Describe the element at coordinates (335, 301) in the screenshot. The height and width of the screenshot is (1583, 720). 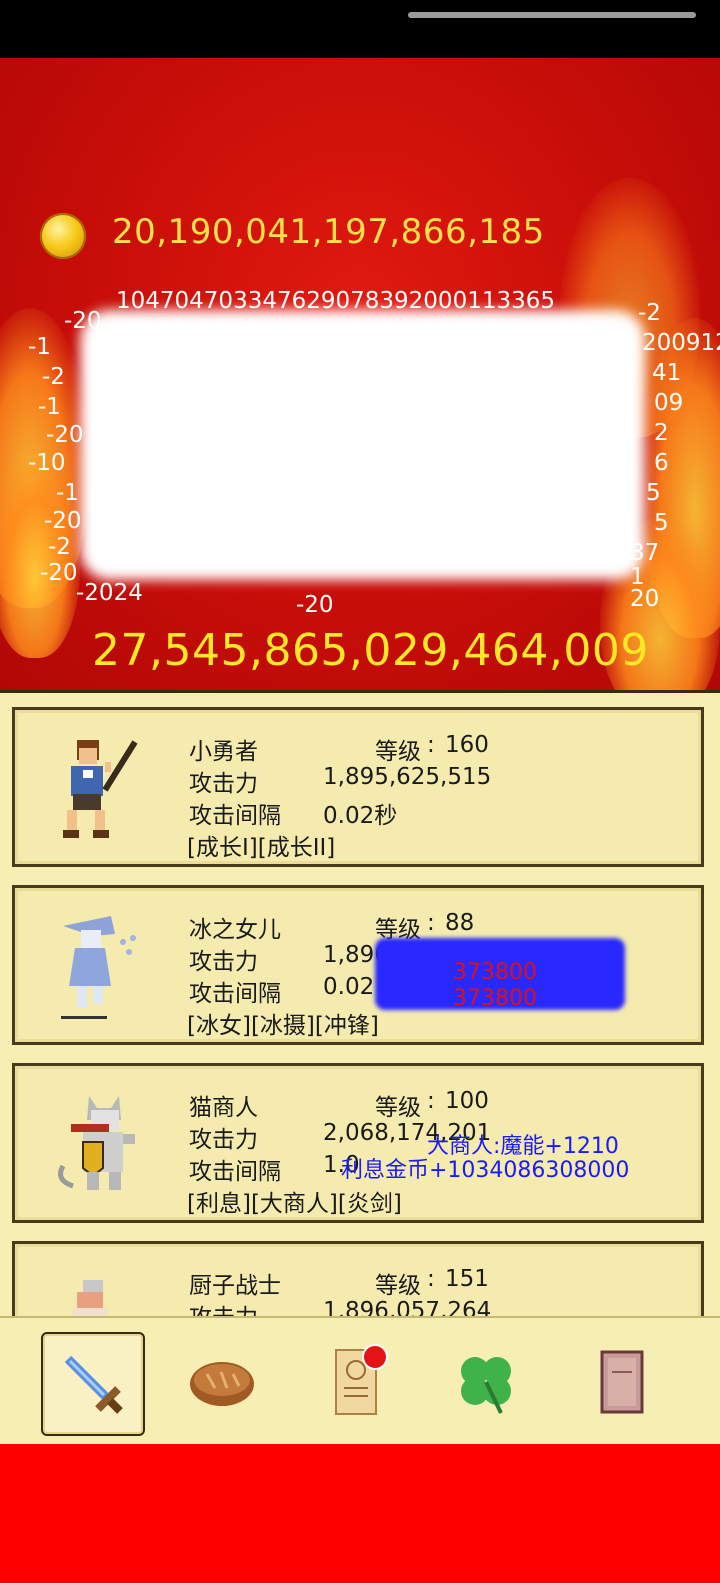
I see `damage-popup: 104704703347629078392000113365` at that location.